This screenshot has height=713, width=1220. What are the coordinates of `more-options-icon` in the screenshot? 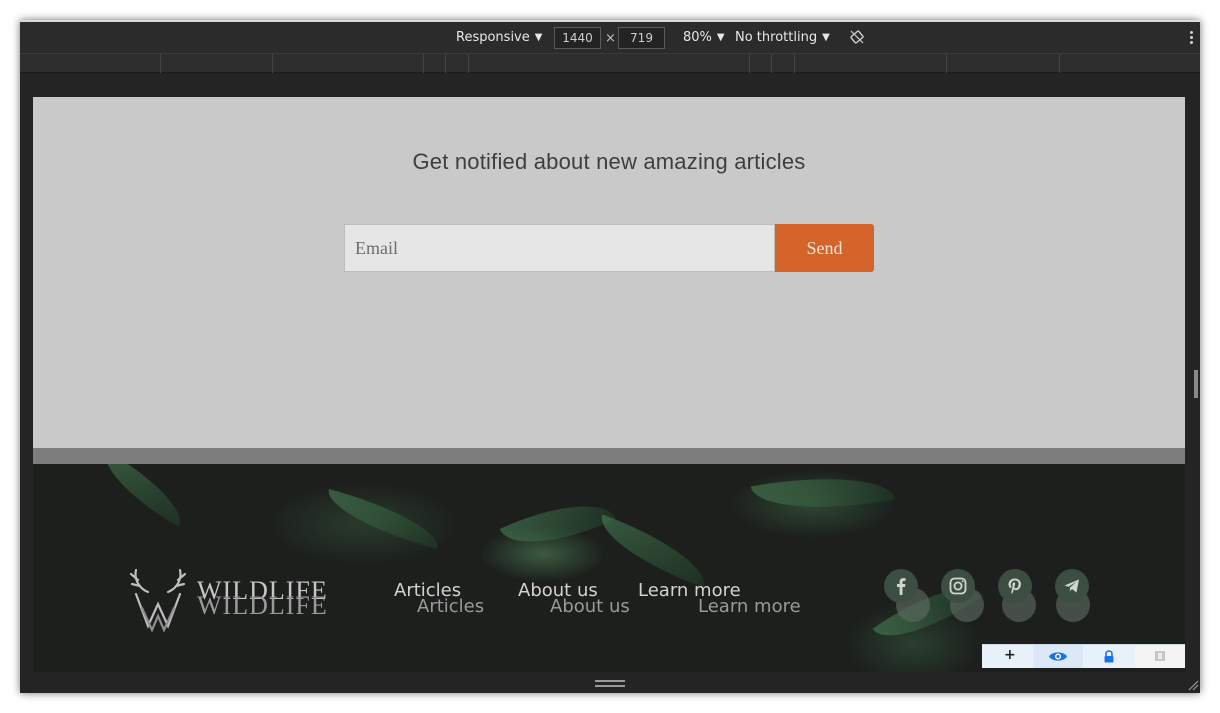 It's located at (1192, 39).